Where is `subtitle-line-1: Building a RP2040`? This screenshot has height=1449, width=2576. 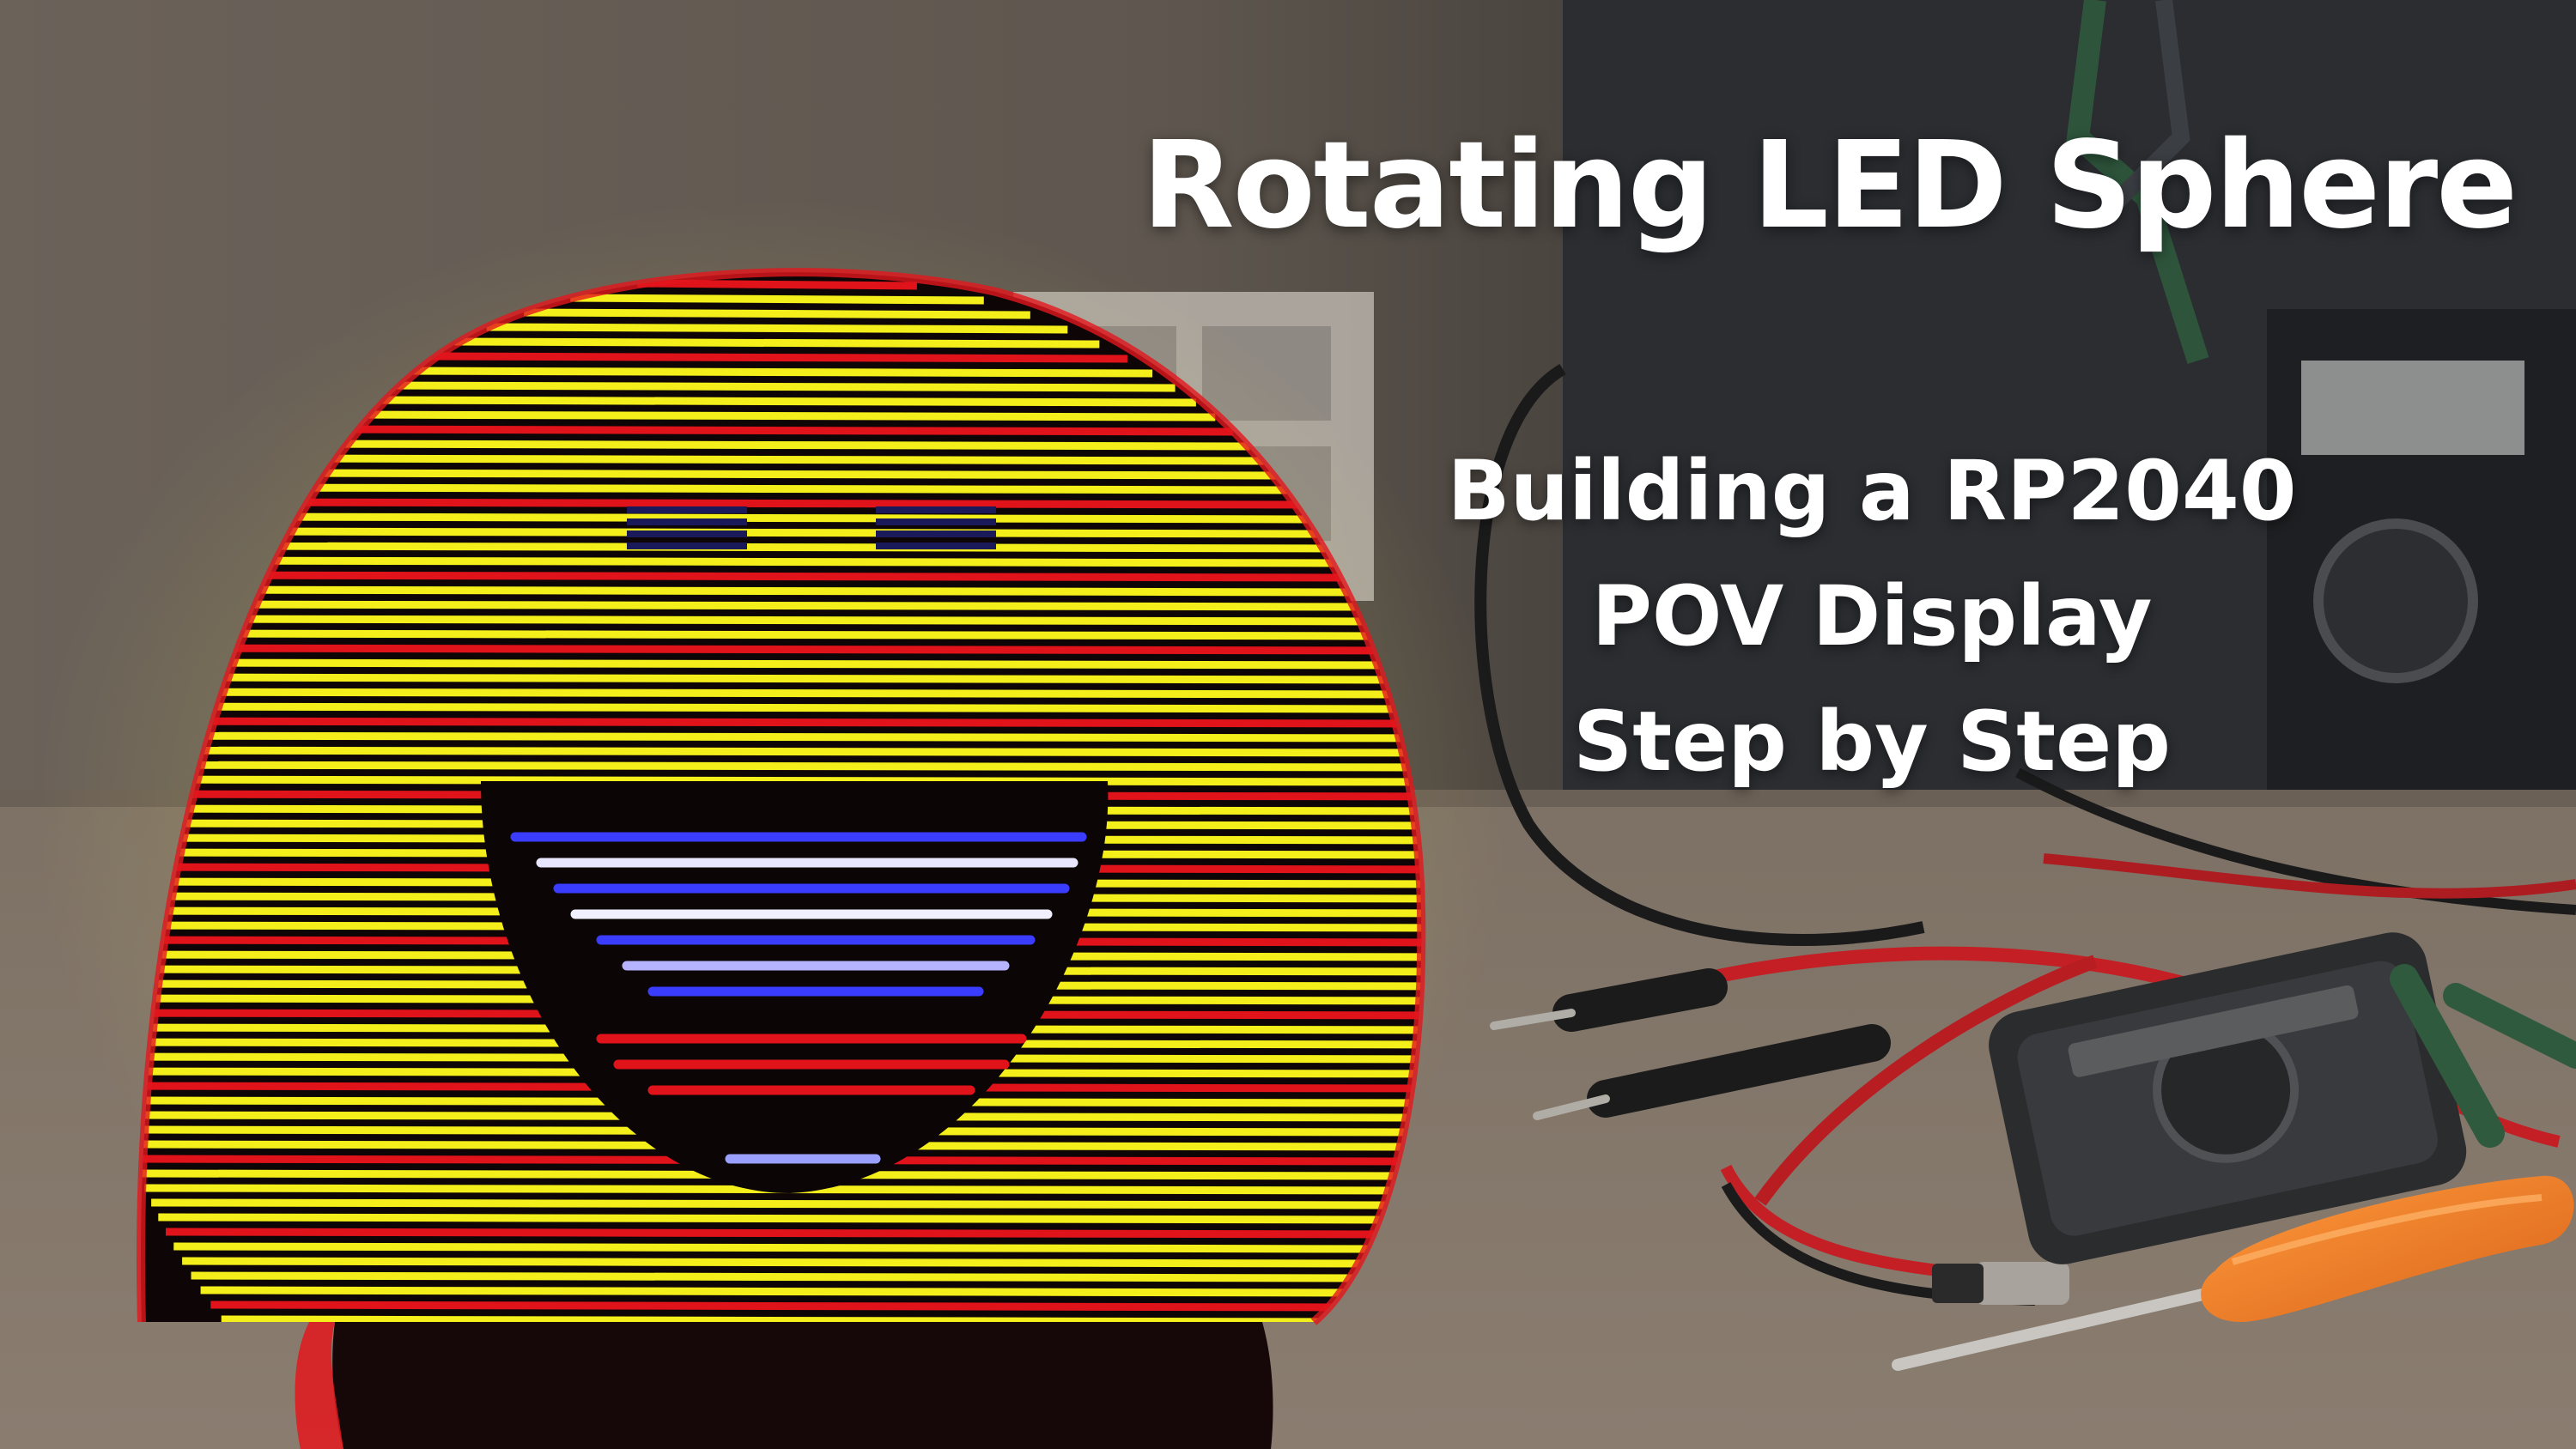
subtitle-line-1: Building a RP2040 is located at coordinates (1872, 491).